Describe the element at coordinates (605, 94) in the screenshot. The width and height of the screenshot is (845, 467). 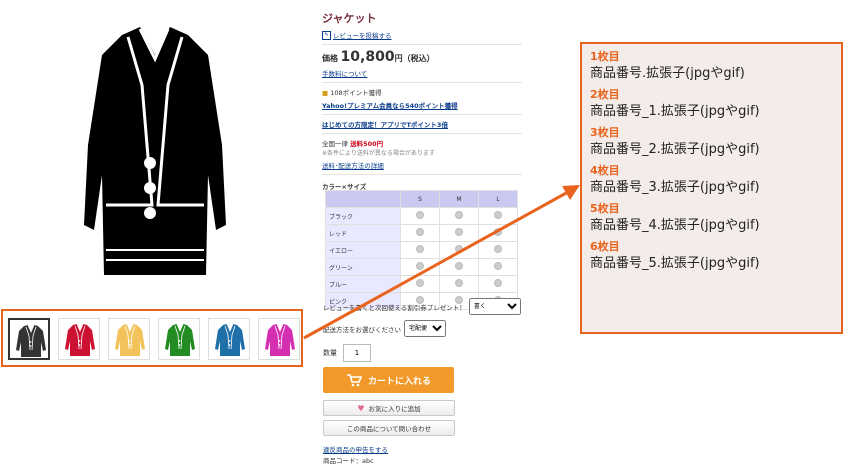
I see `annotation-heading: 2枚目` at that location.